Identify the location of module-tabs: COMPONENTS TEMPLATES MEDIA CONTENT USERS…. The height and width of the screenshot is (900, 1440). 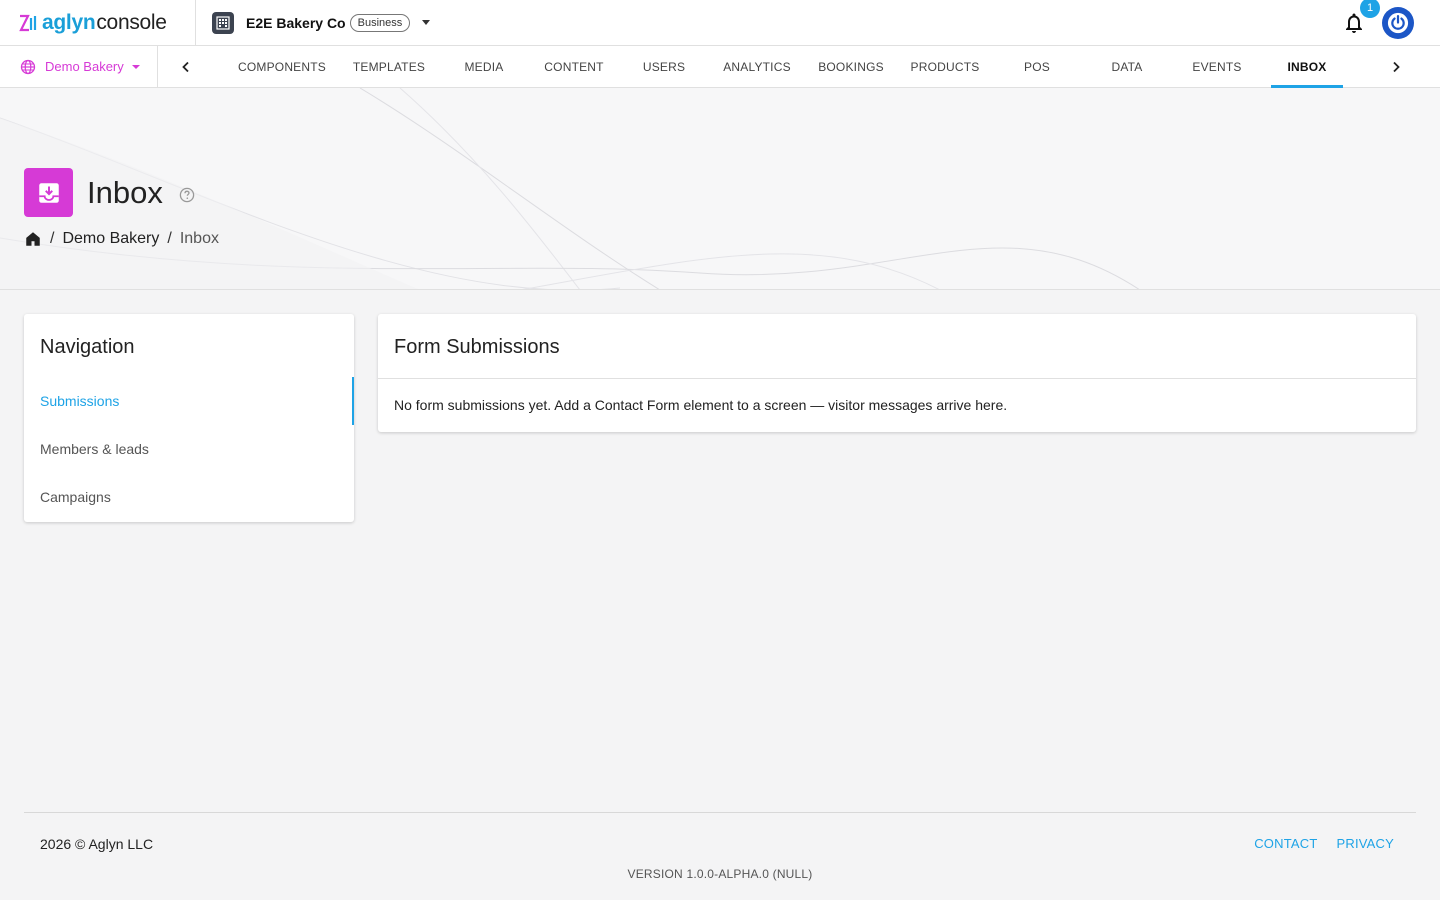
(789, 67).